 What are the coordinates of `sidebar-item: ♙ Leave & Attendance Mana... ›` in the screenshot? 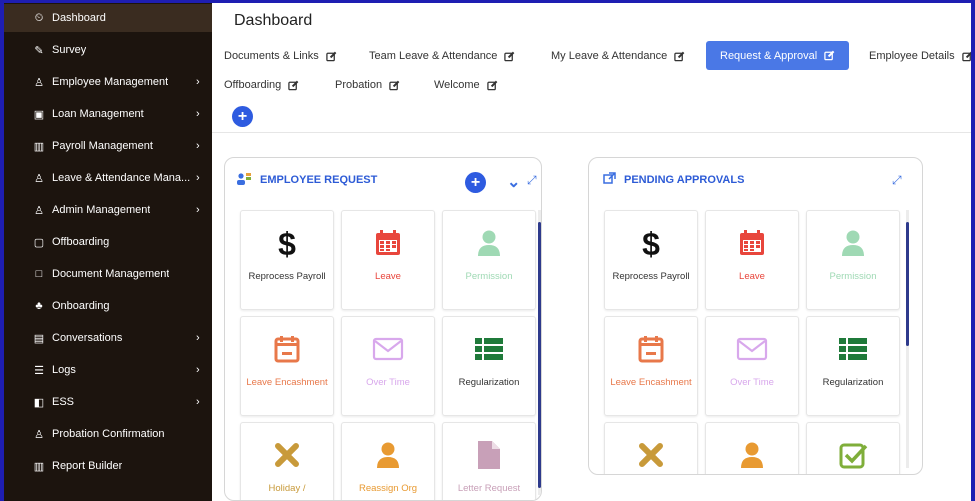 It's located at (108, 178).